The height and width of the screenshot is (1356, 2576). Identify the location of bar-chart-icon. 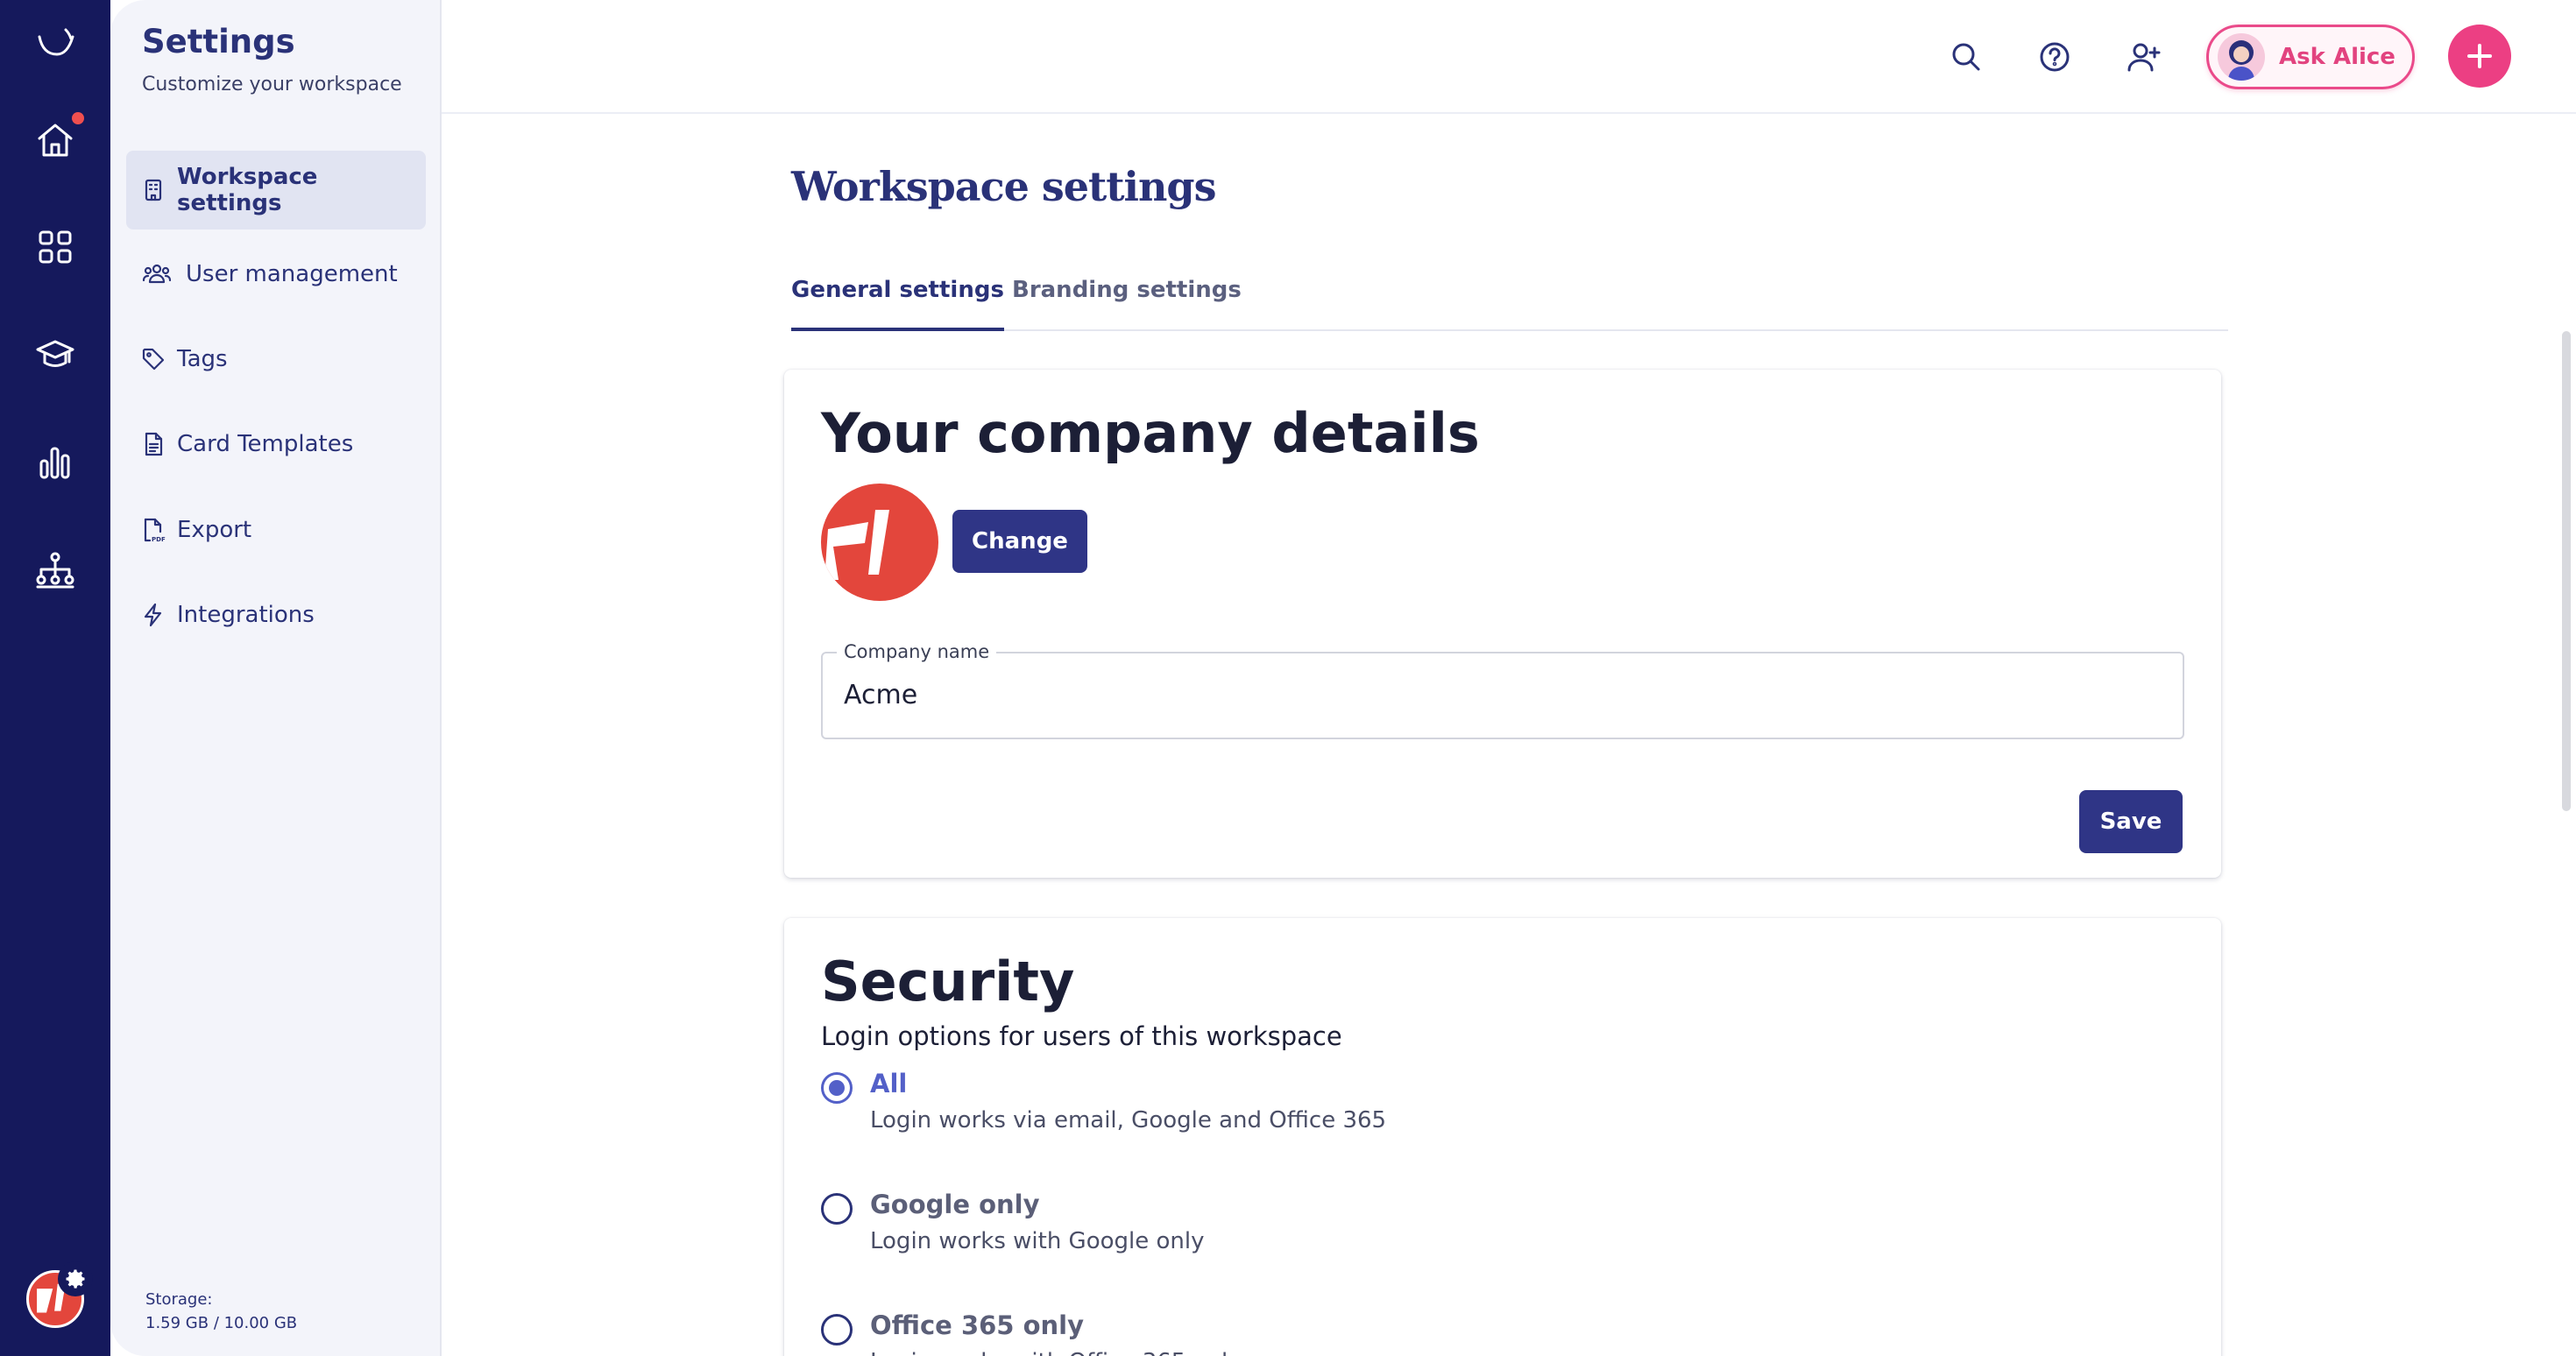
(55, 462).